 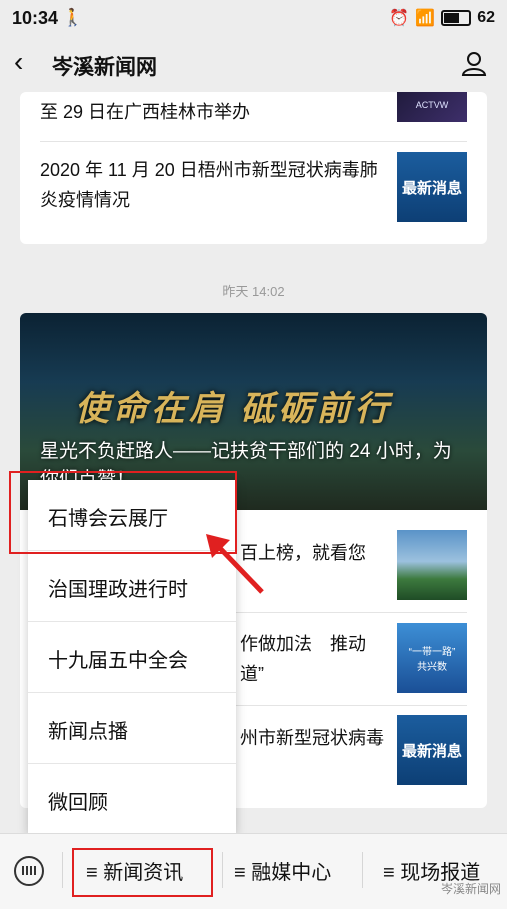 What do you see at coordinates (425, 18) in the screenshot?
I see `wifi-icon: 📶` at bounding box center [425, 18].